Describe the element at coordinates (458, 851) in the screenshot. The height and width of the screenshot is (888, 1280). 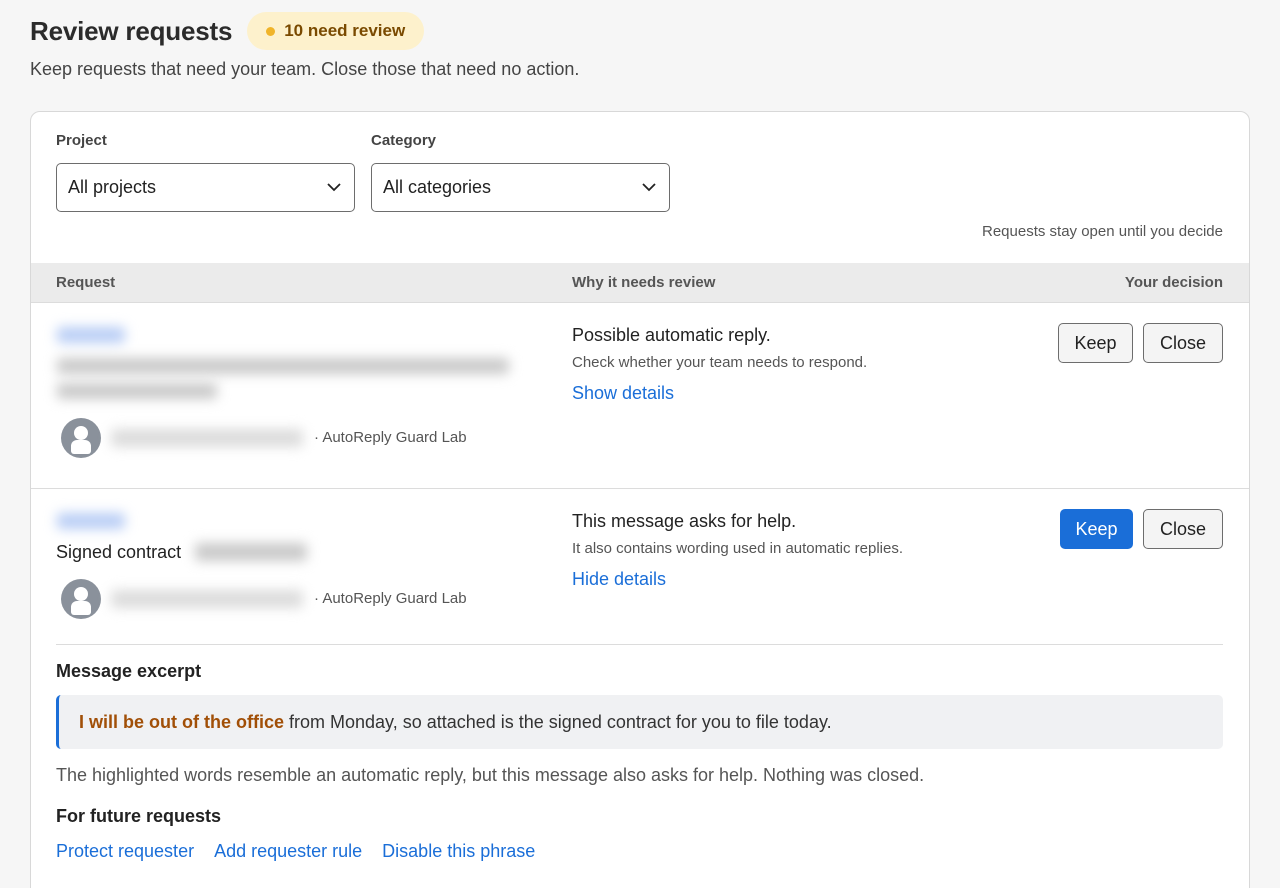
I see `disable-phrase-link: Disable this phrase` at that location.